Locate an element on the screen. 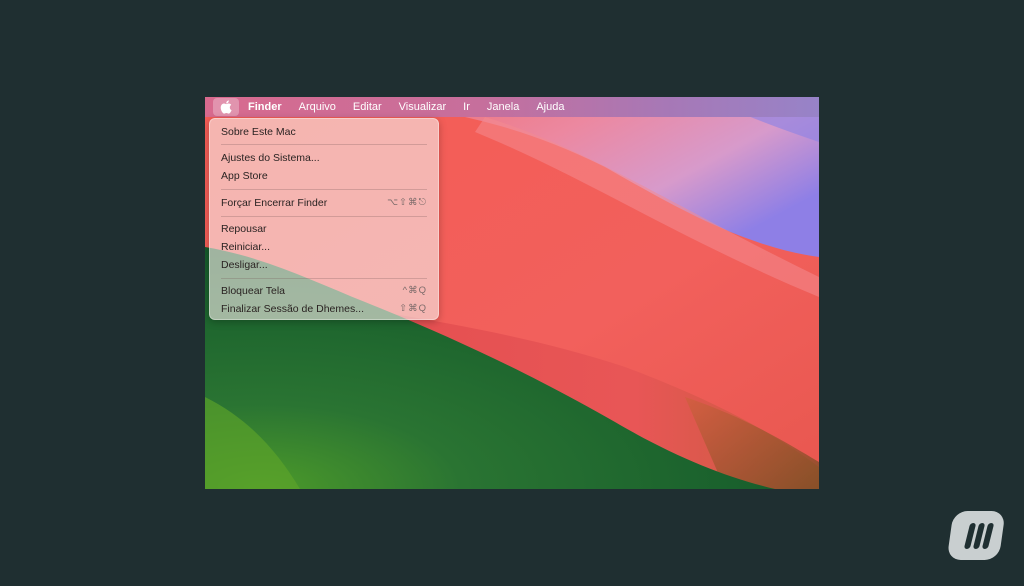  menu-arquivo: Arquivo is located at coordinates (317, 107).